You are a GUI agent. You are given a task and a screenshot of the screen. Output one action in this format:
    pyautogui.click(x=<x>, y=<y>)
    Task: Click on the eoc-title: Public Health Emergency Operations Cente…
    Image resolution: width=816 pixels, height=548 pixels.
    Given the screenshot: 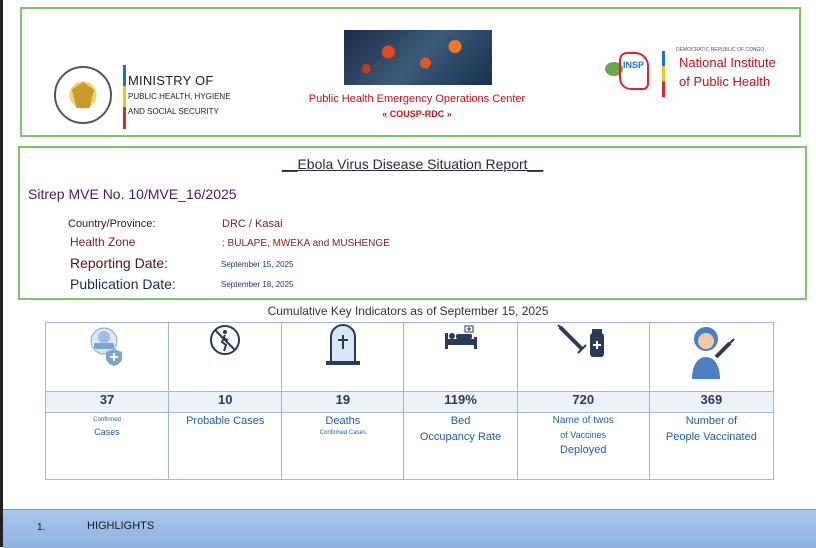 What is the action you would take?
    pyautogui.click(x=417, y=99)
    